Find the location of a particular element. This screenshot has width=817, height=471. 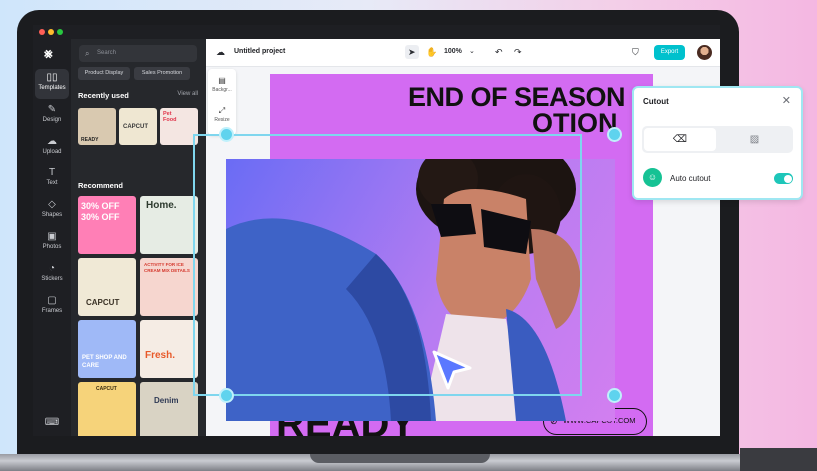

rail-item-shapes: ◇ Shapes is located at coordinates (52, 211).